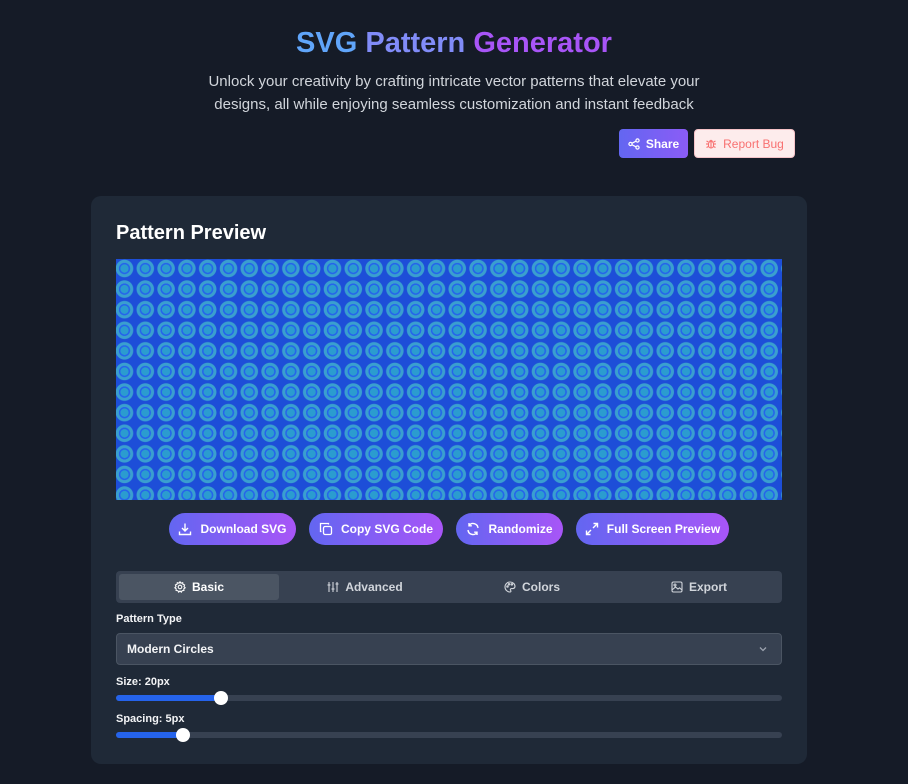 The width and height of the screenshot is (908, 784). I want to click on download-svg-button: Download SVG, so click(232, 529).